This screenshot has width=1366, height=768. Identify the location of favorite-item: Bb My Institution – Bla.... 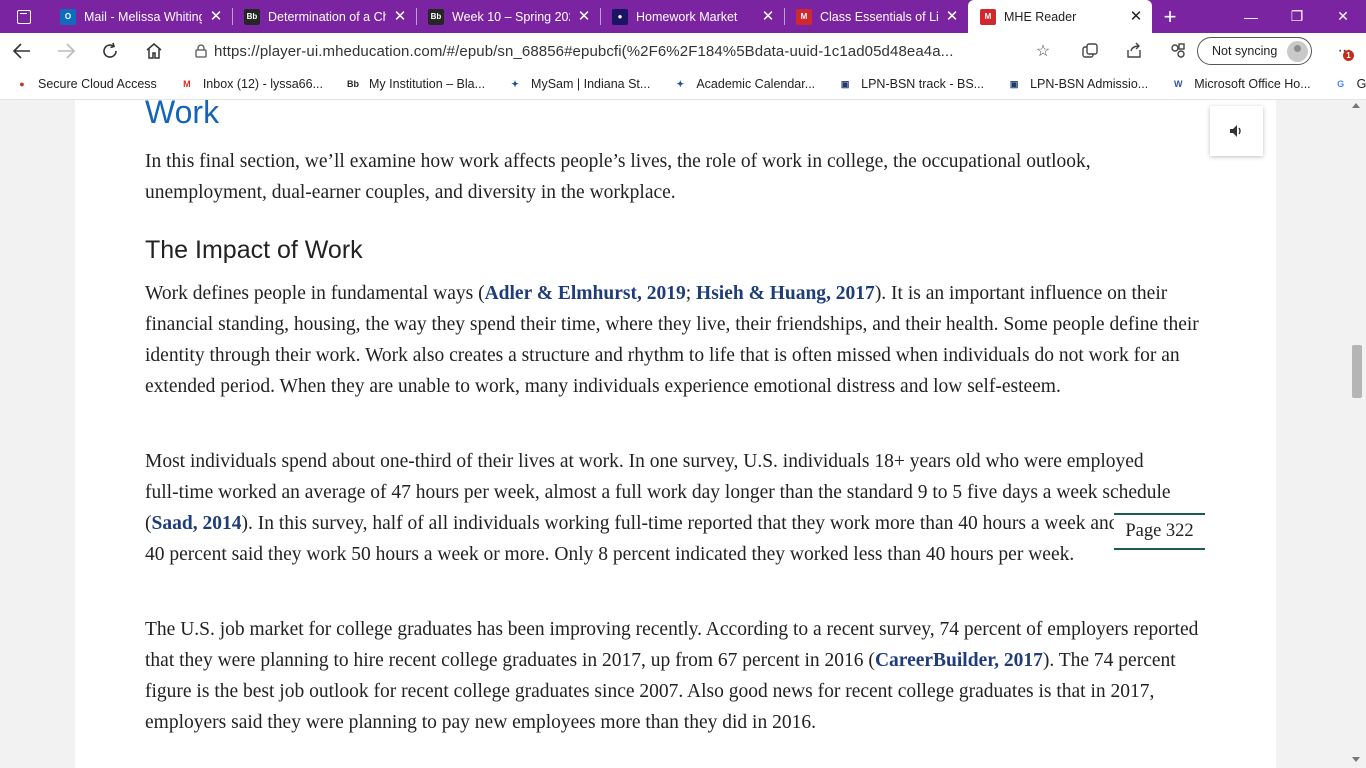
(412, 84).